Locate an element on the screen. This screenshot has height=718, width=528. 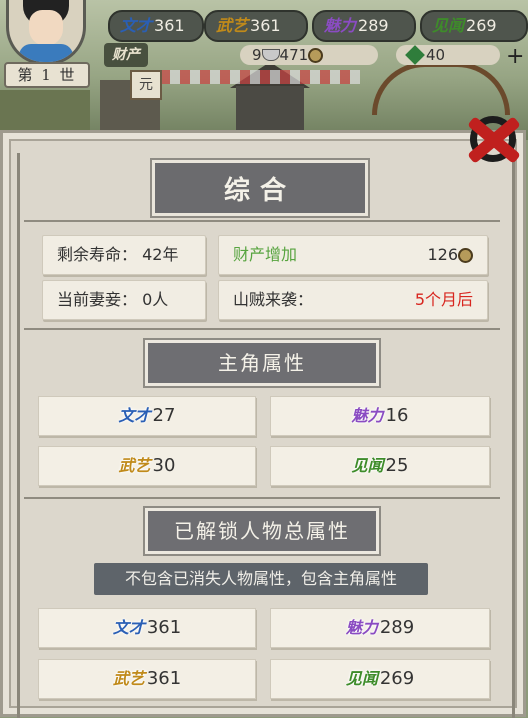
stats-bar: 文才 361 武艺 361 魅力 289 见闻 269 is located at coordinates (314, 22).